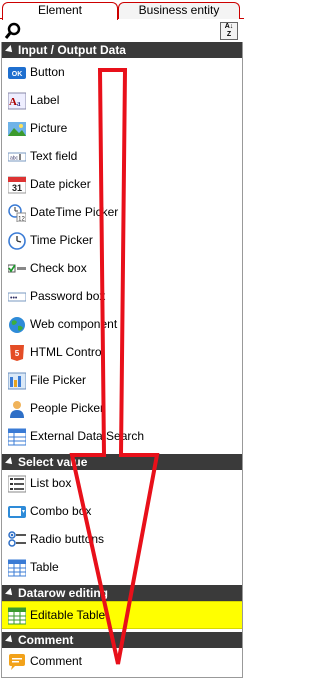 This screenshot has height=680, width=320. I want to click on item-label: Radio buttons, so click(67, 539).